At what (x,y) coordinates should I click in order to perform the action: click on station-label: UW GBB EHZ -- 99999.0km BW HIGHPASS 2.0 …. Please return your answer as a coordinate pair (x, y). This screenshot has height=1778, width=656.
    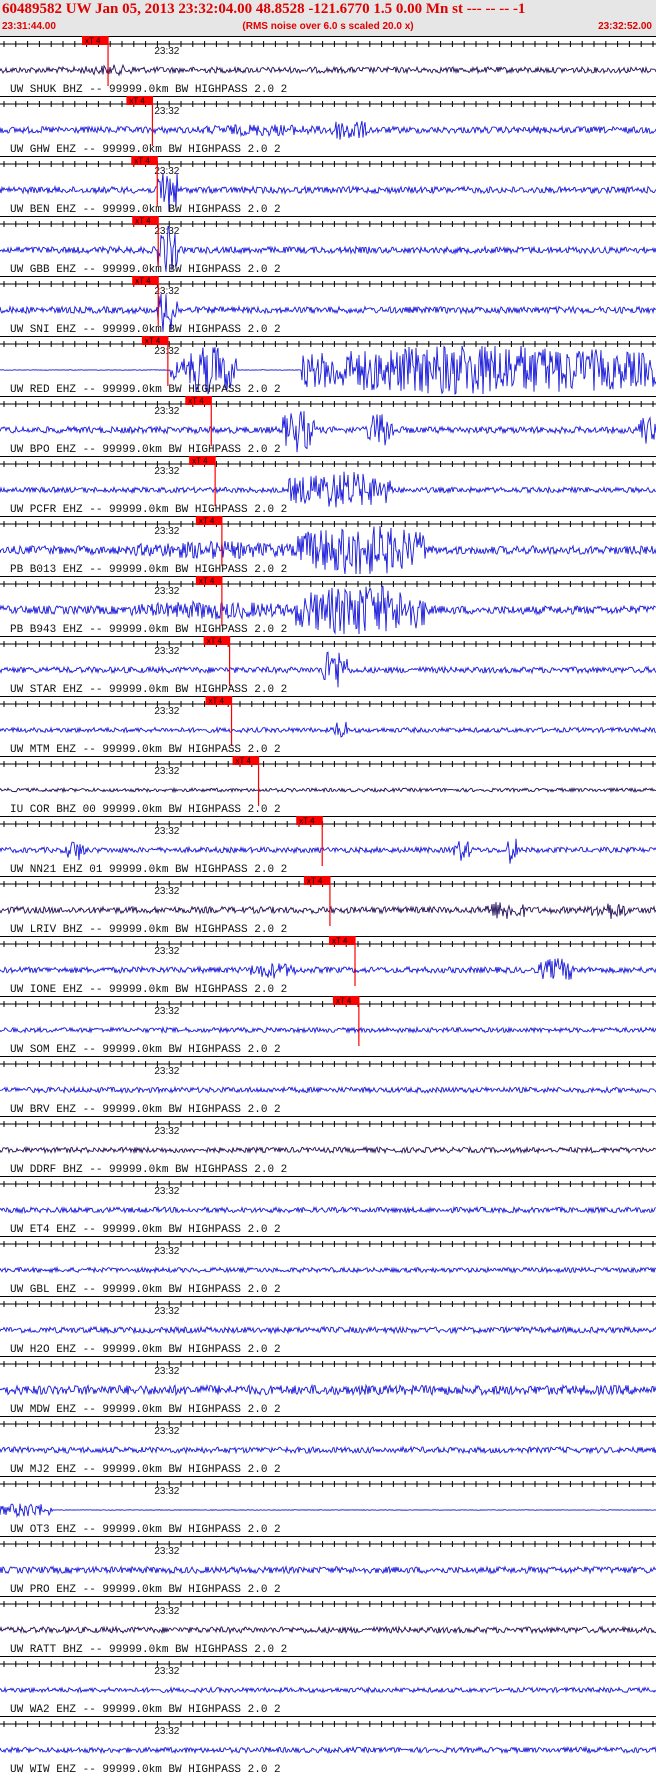
    Looking at the image, I should click on (145, 270).